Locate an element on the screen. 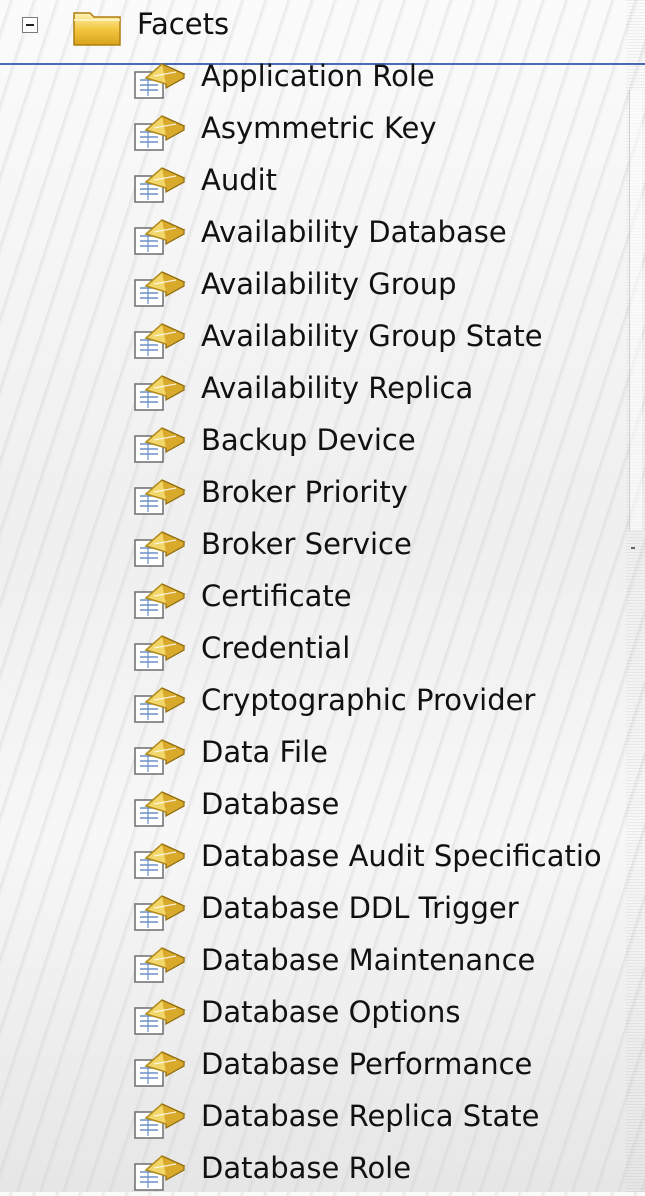 Image resolution: width=645 pixels, height=1196 pixels. tree-item-facet: Availability Database is located at coordinates (322, 234).